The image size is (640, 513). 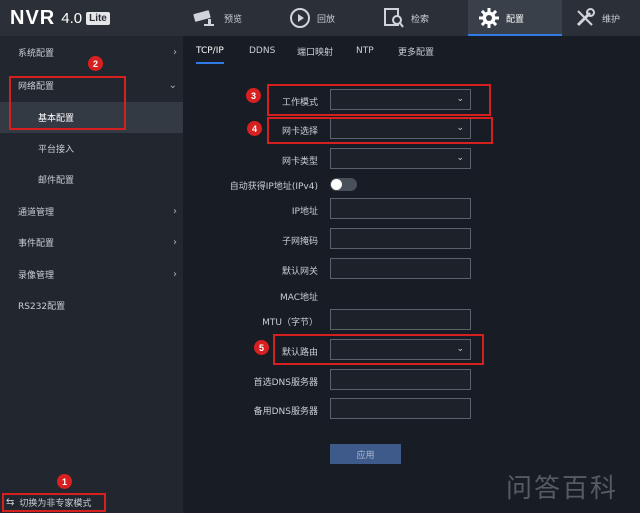 What do you see at coordinates (285, 412) in the screenshot?
I see `secondary-dns-label: 备用DNS服务器` at bounding box center [285, 412].